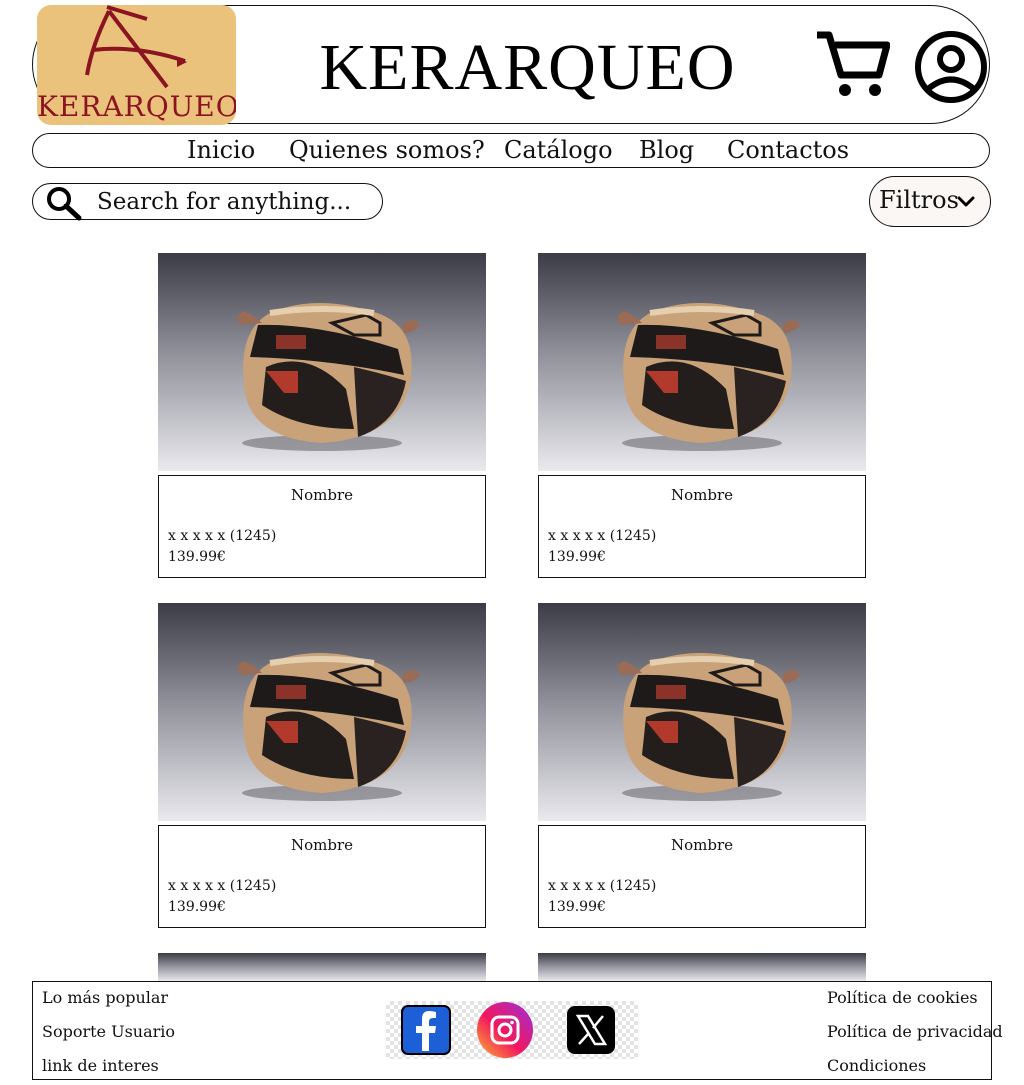  What do you see at coordinates (919, 200) in the screenshot?
I see `filter-label: Filtros` at bounding box center [919, 200].